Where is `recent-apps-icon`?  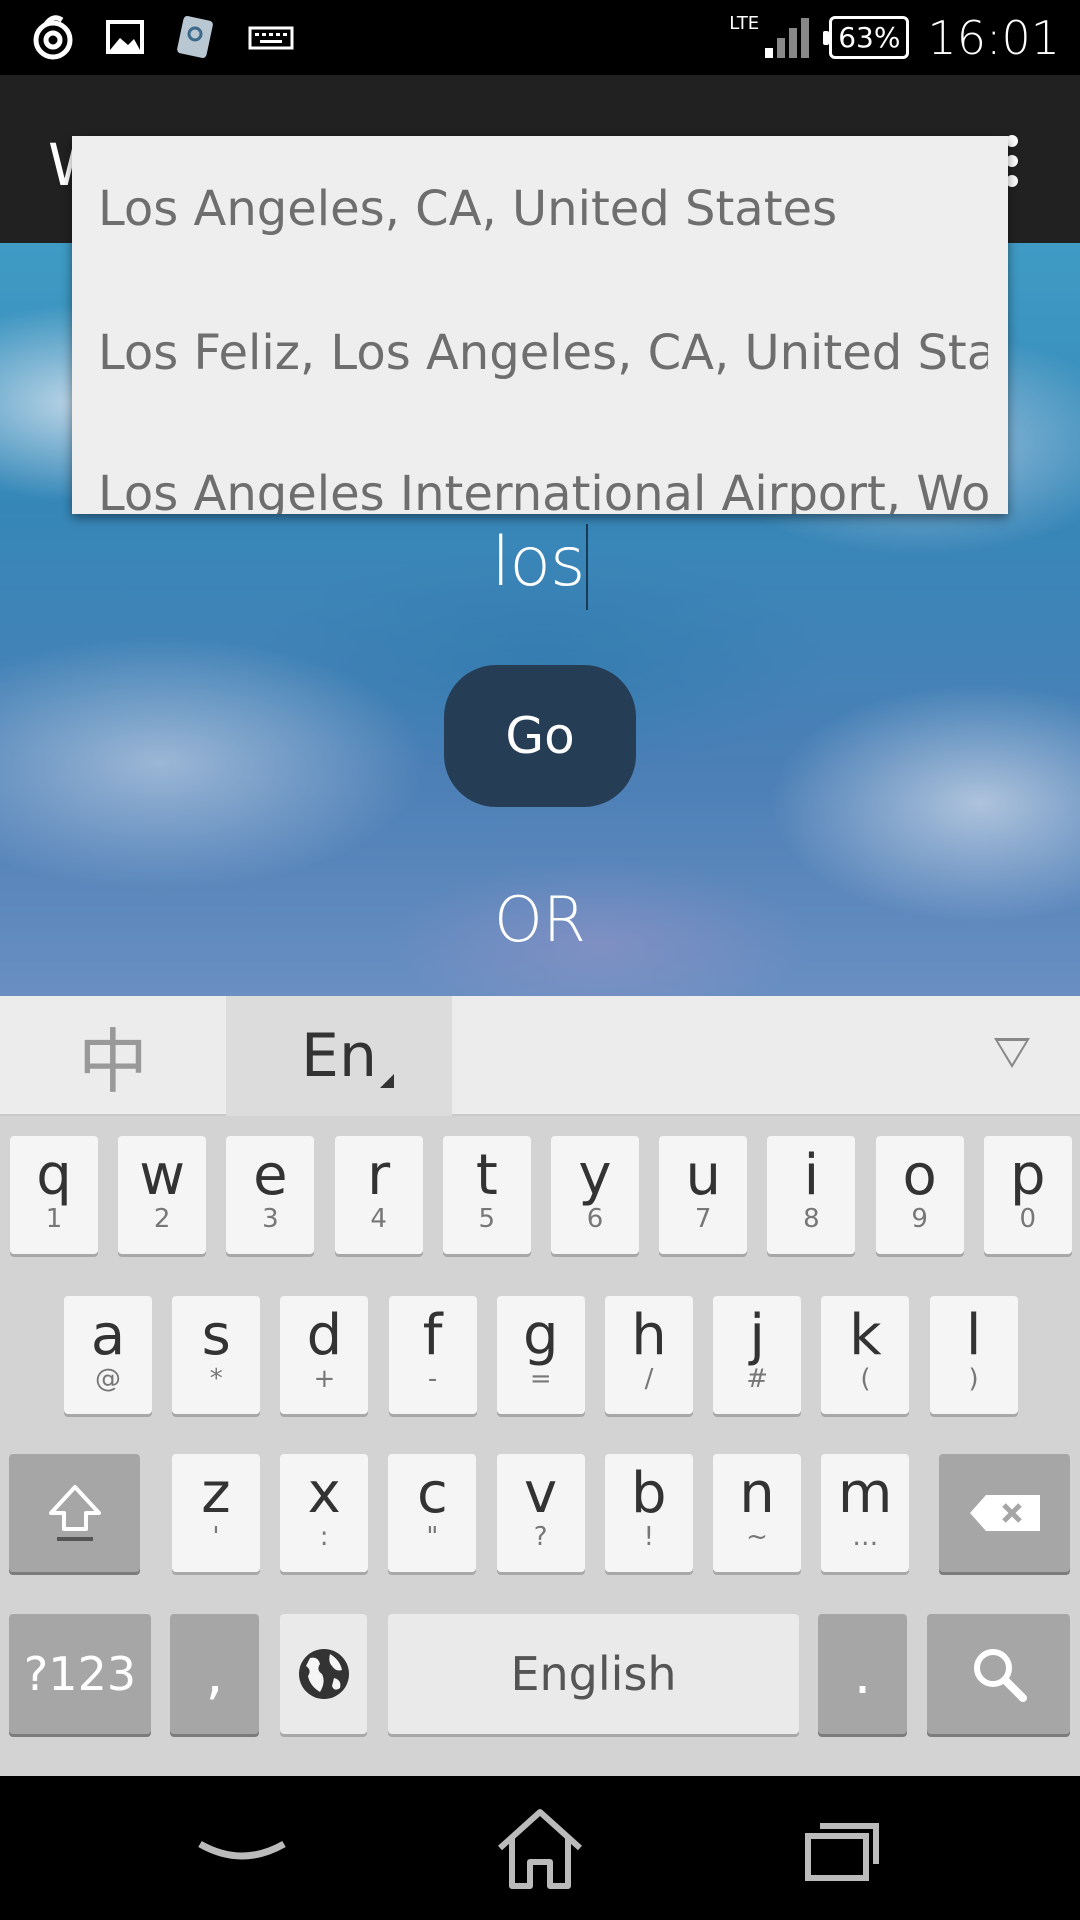 recent-apps-icon is located at coordinates (840, 1848).